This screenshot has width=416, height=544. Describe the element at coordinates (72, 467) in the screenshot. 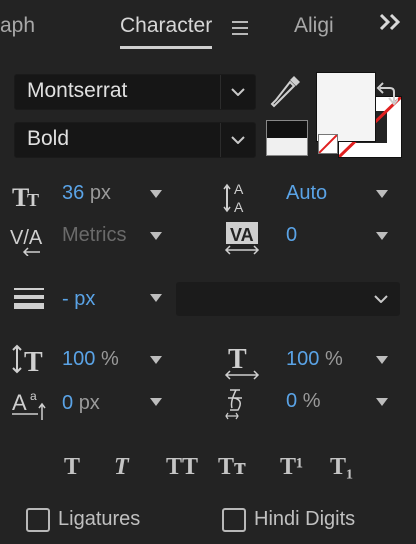

I see `faux-bold-button: T` at that location.